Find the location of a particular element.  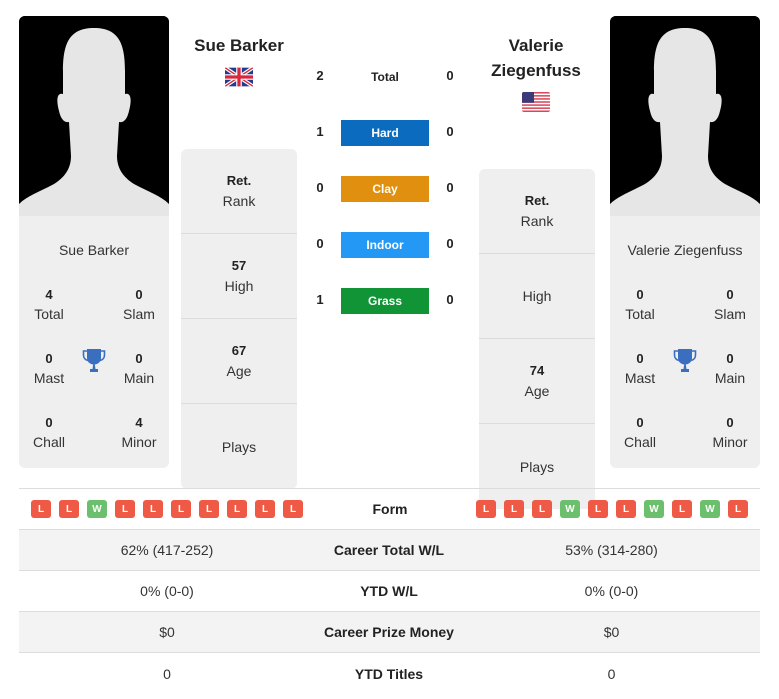

player1-form-badge-win: W is located at coordinates (97, 509).